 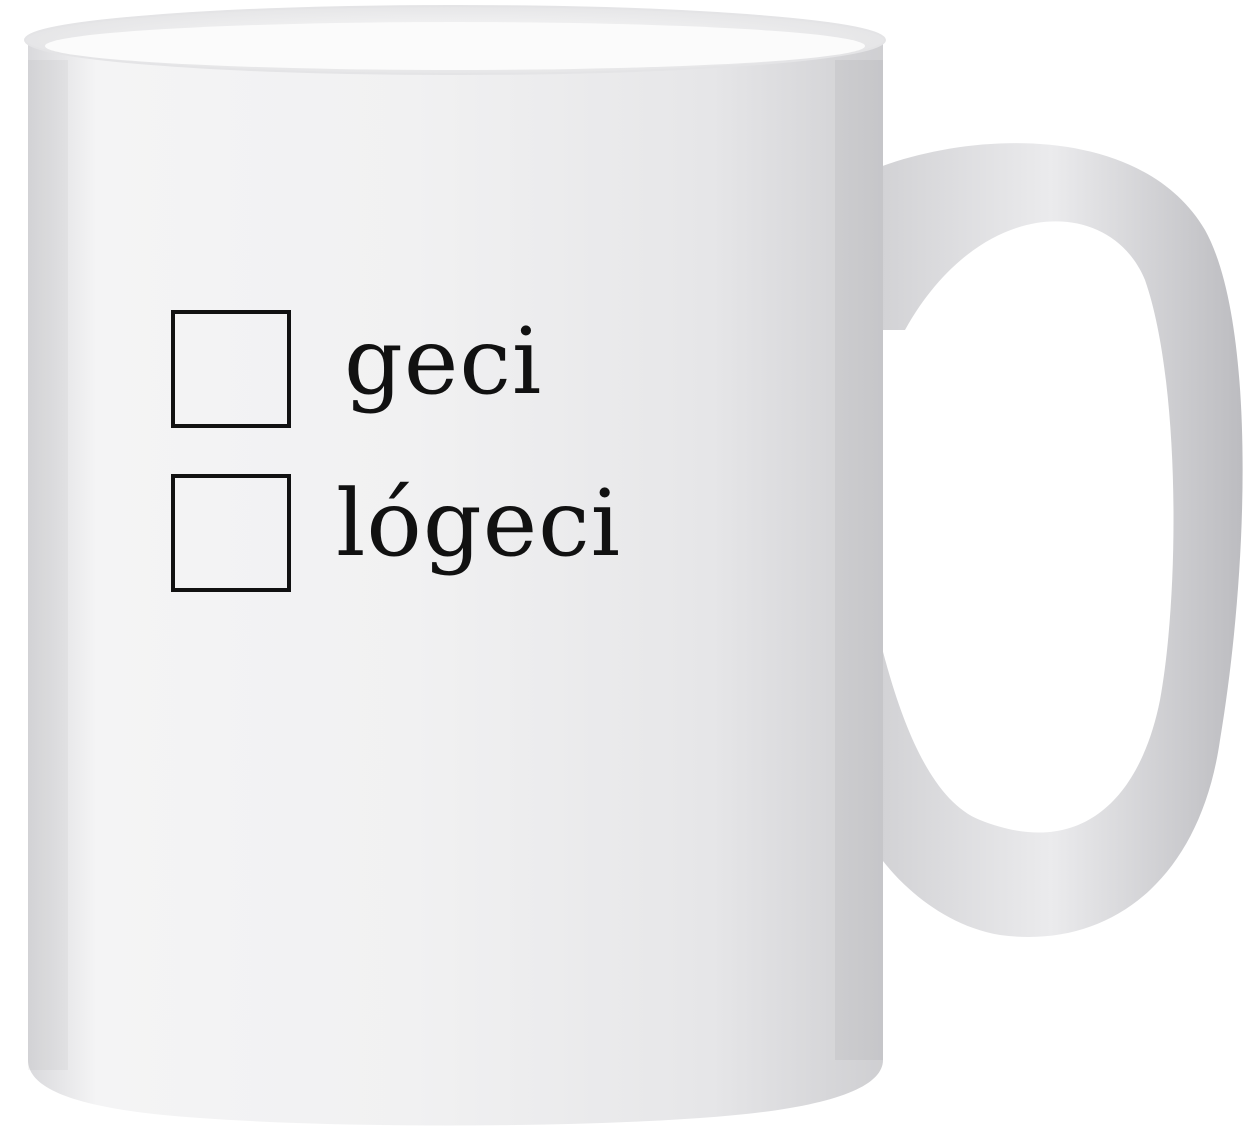 I want to click on option-label-logeci: lógeci, so click(x=479, y=523).